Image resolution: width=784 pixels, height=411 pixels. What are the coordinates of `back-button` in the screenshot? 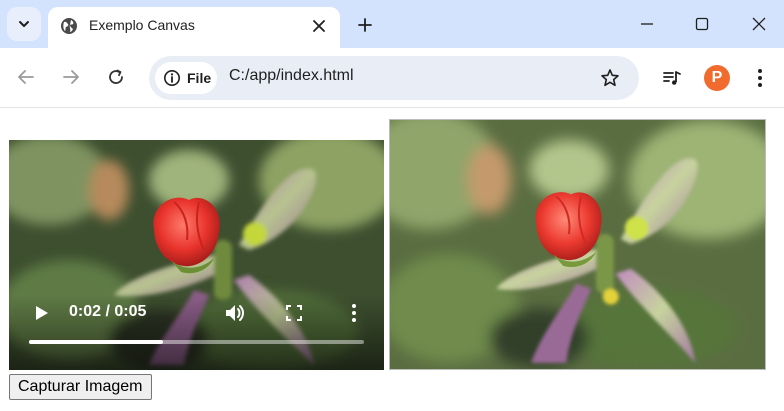 It's located at (26, 77).